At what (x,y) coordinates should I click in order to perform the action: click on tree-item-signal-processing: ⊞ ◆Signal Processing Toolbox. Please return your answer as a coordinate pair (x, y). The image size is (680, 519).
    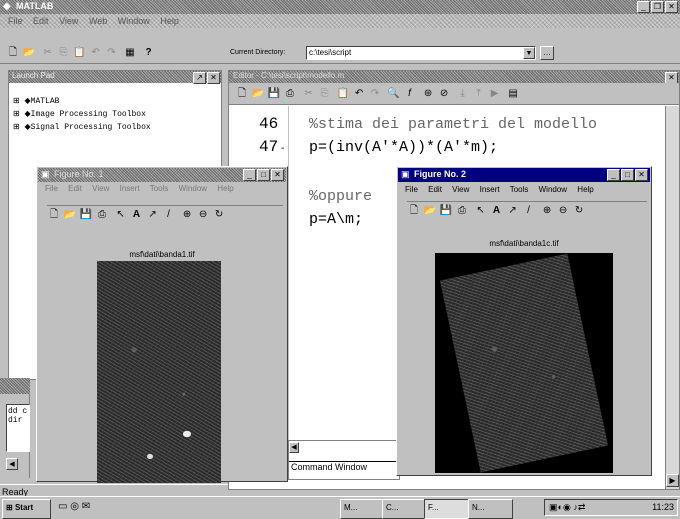
    Looking at the image, I should click on (82, 127).